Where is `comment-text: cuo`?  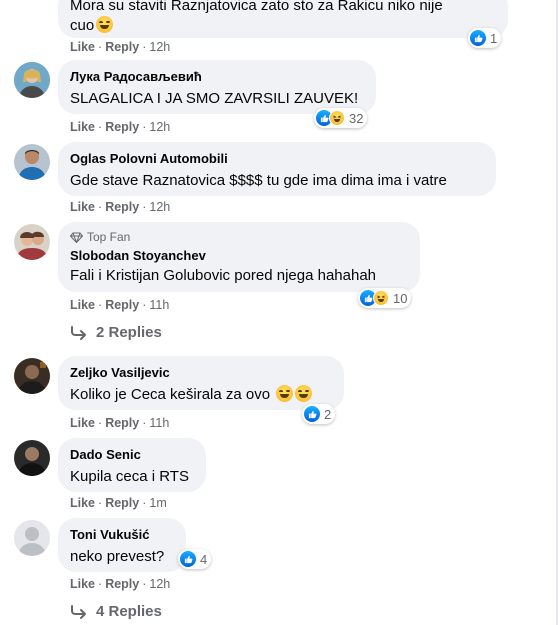
comment-text: cuo is located at coordinates (283, 26).